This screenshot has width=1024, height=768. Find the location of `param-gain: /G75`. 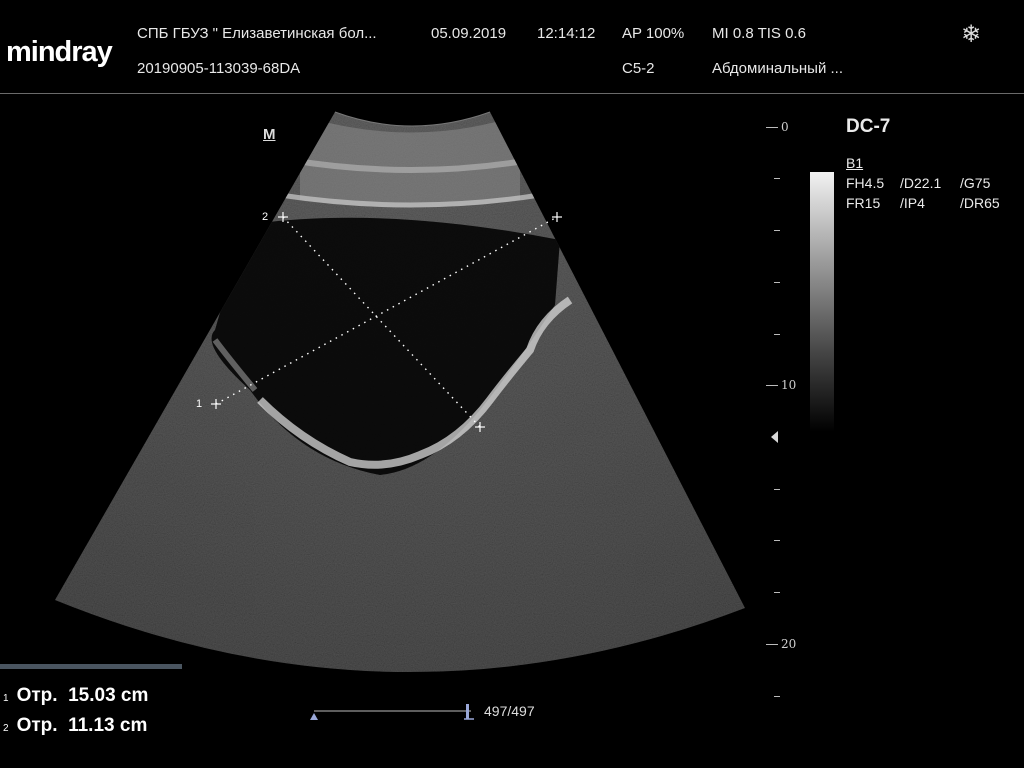

param-gain: /G75 is located at coordinates (975, 183).